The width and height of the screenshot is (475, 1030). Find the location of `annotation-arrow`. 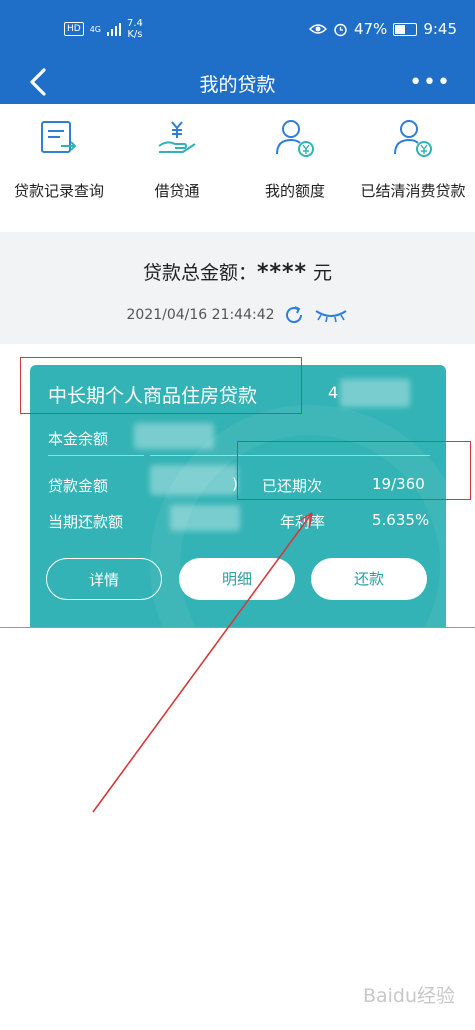

annotation-arrow is located at coordinates (202, 662).